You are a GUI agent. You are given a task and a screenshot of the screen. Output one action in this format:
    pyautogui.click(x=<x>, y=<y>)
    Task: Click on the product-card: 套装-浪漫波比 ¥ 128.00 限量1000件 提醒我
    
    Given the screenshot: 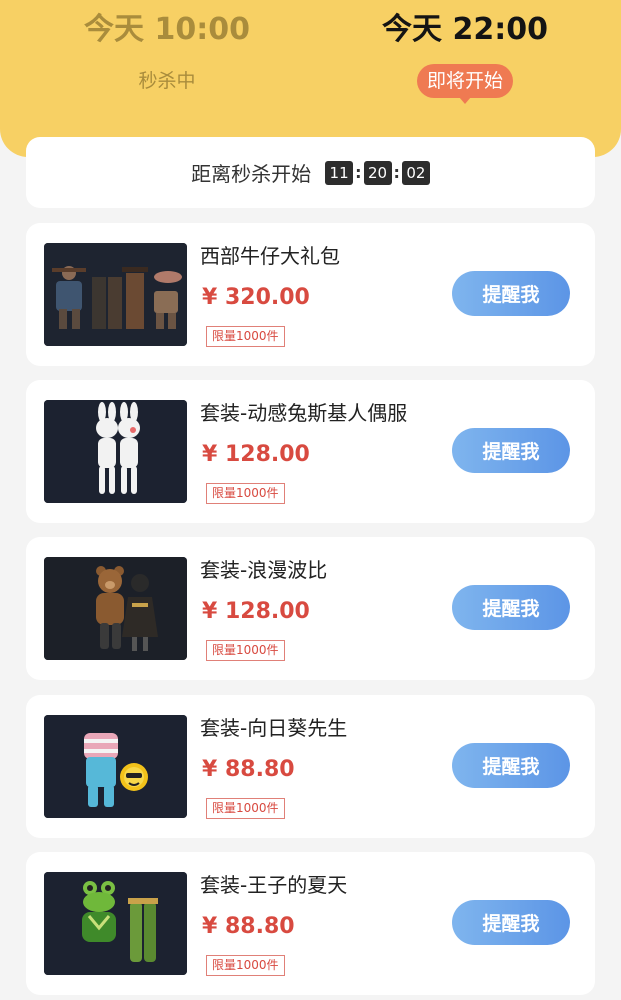 What is the action you would take?
    pyautogui.click(x=310, y=608)
    